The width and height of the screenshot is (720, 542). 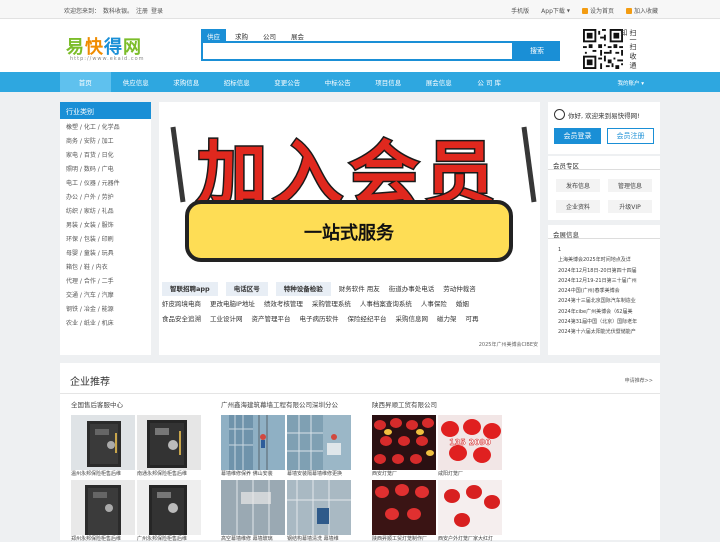 What do you see at coordinates (105, 266) in the screenshot?
I see `category-item: 箱包 / 鞋 / 内衣` at bounding box center [105, 266].